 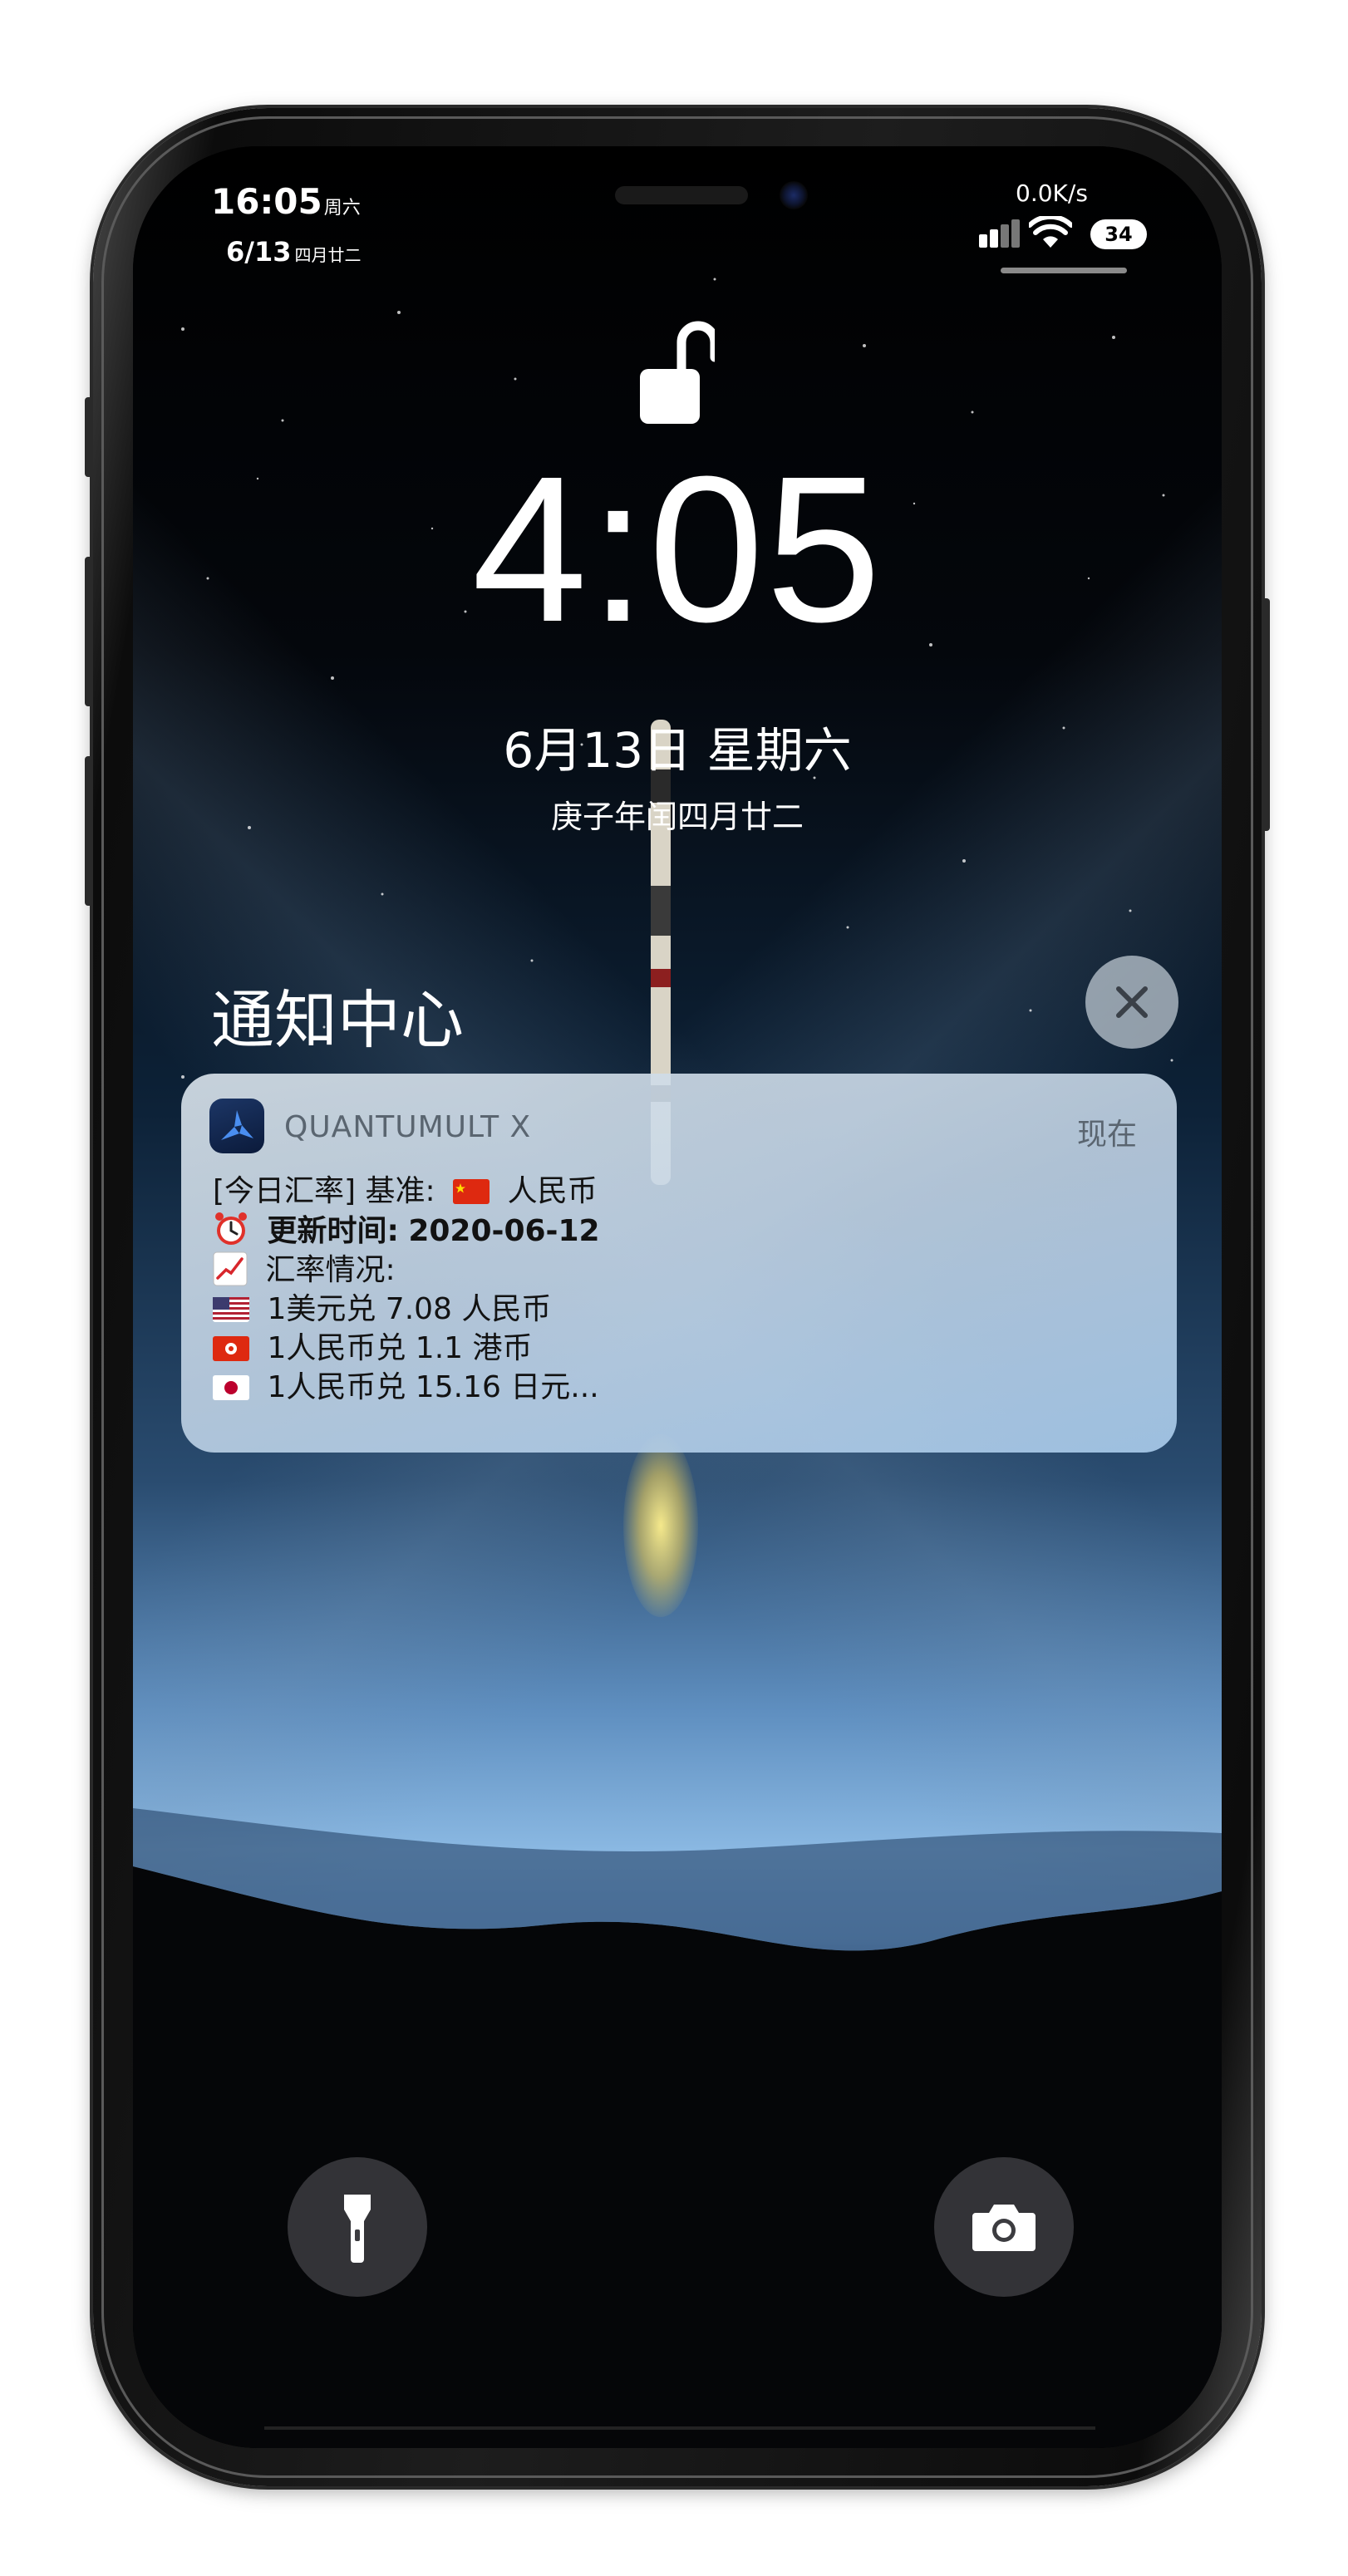 What do you see at coordinates (1064, 270) in the screenshot?
I see `control-center-hint` at bounding box center [1064, 270].